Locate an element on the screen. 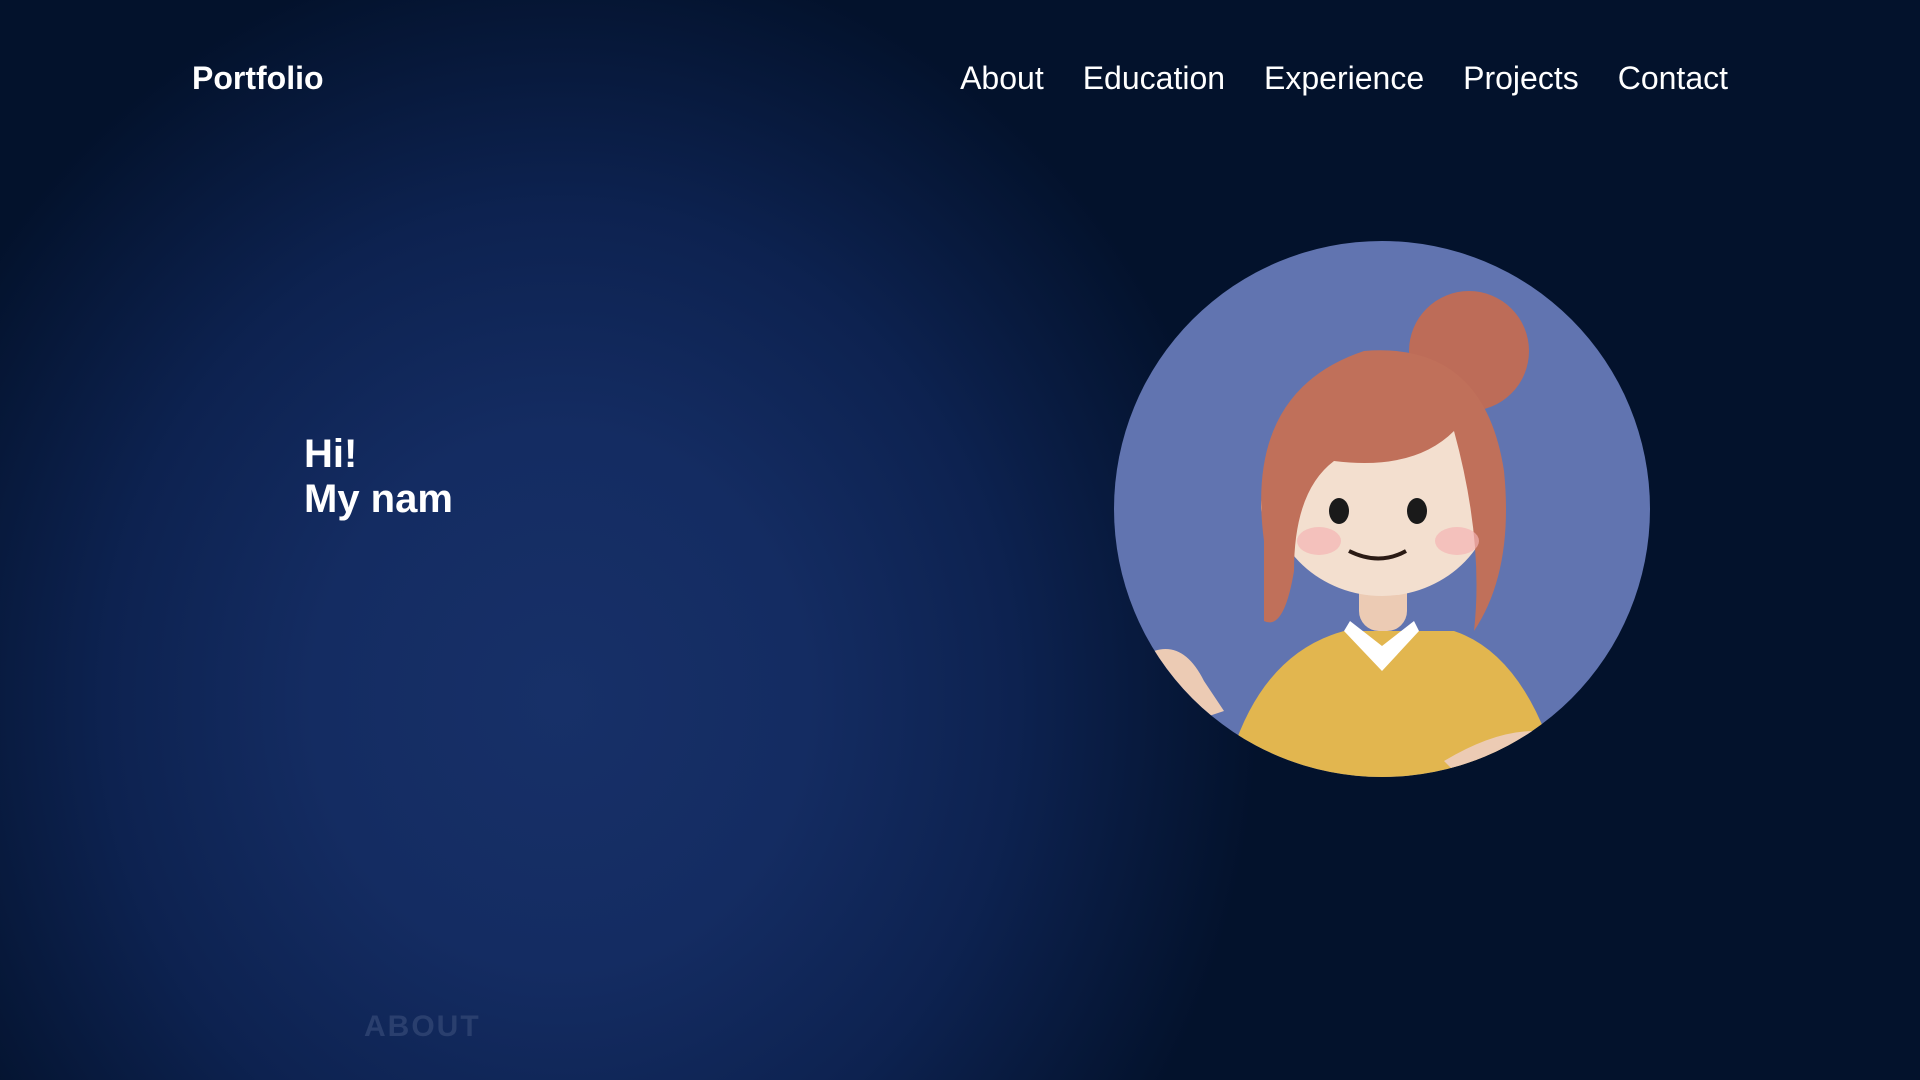 Image resolution: width=1920 pixels, height=1080 pixels. profile-avatar-illustration is located at coordinates (1382, 509).